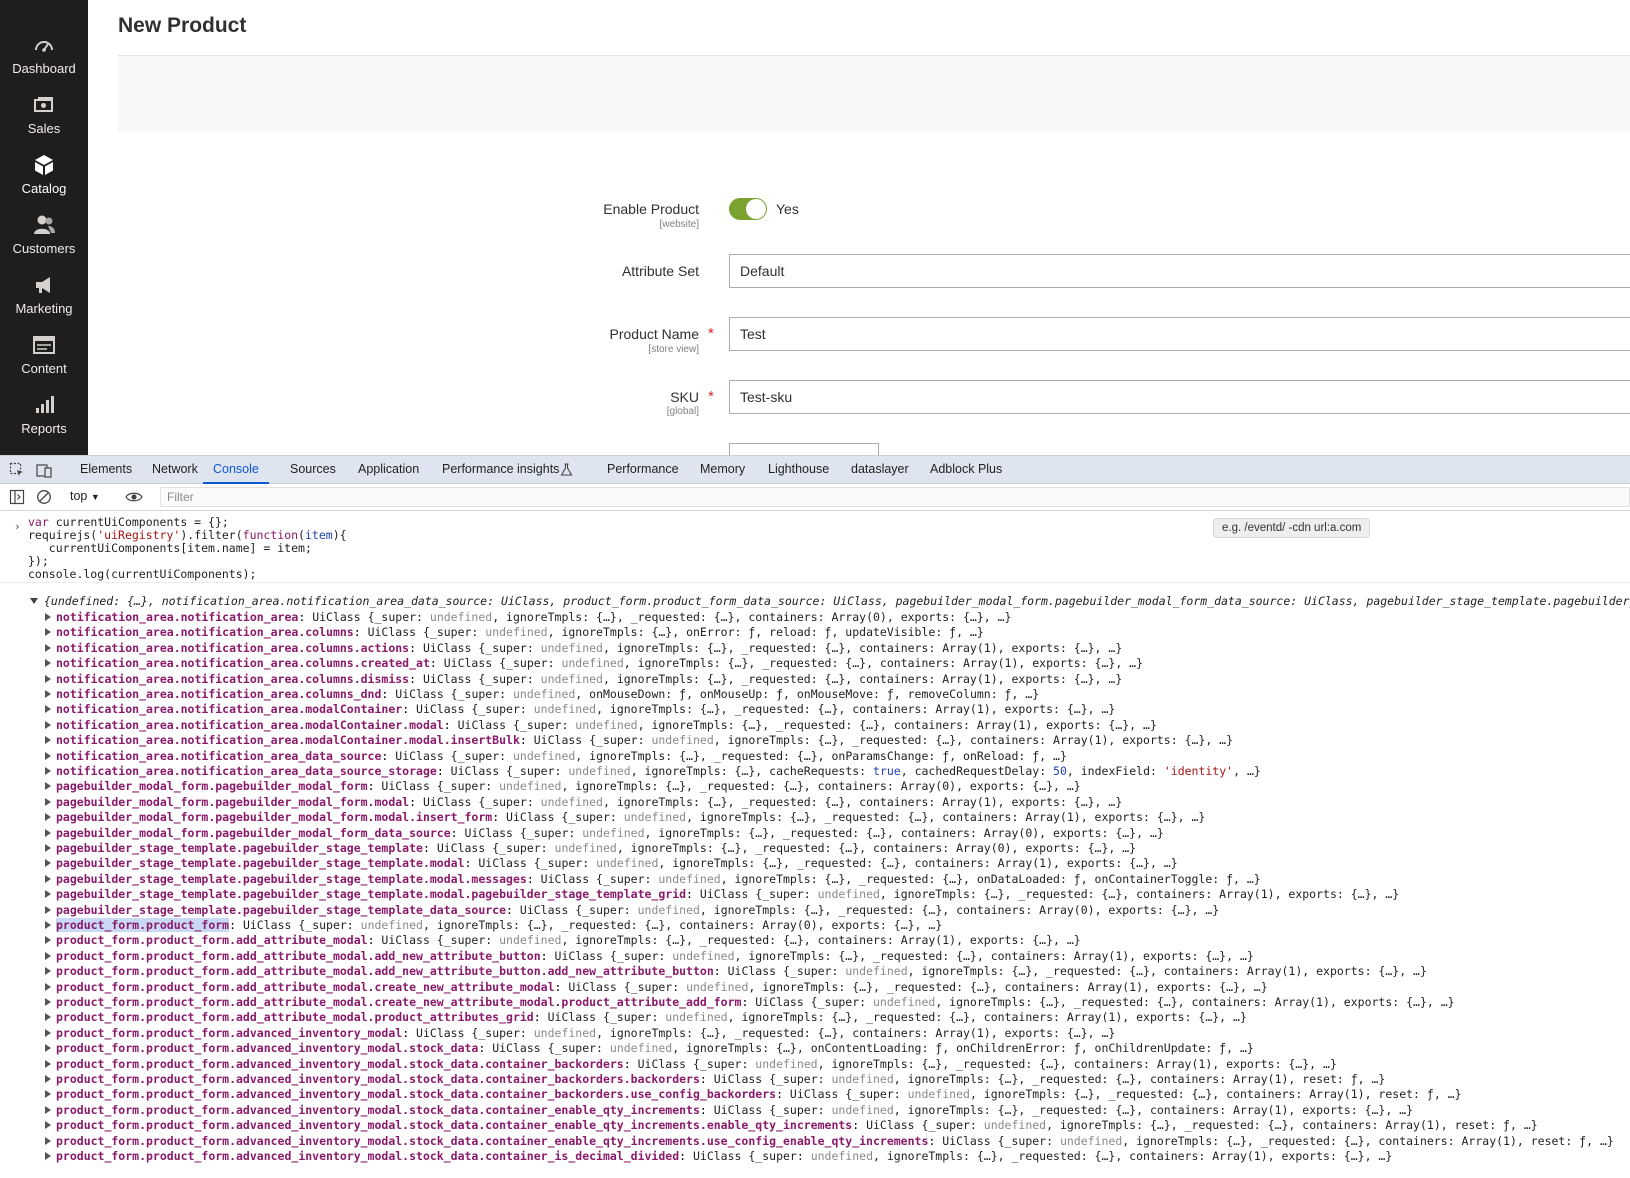 The image size is (1630, 1178). Describe the element at coordinates (313, 470) in the screenshot. I see `tab-sources: Sources` at that location.